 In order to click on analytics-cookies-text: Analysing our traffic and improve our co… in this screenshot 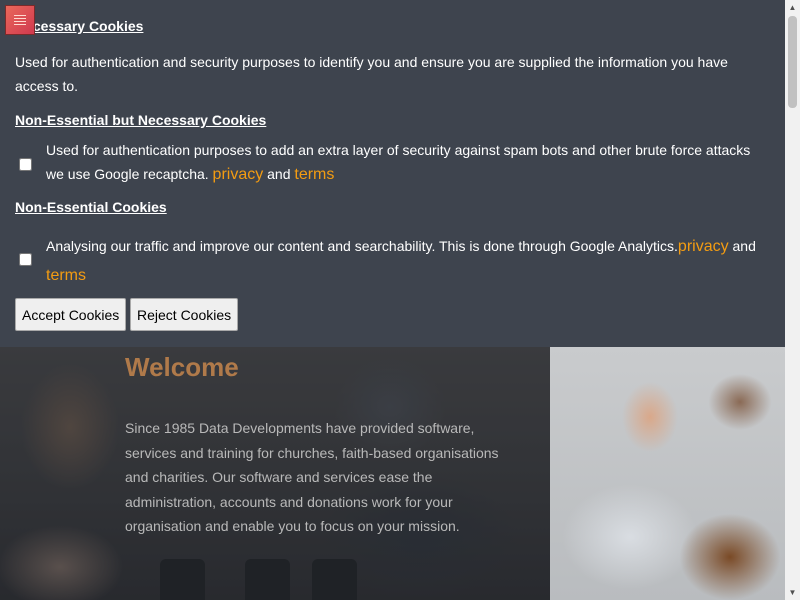, I will do `click(362, 246)`.